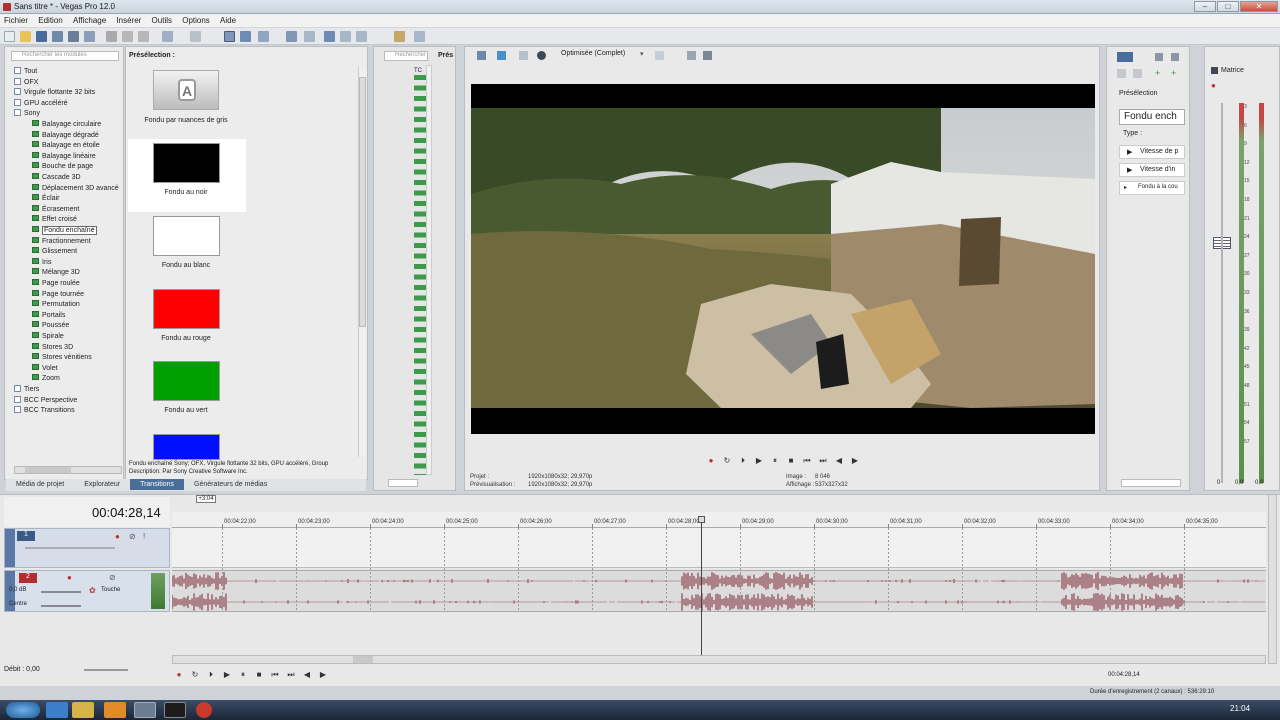 The height and width of the screenshot is (720, 1280). I want to click on timeline-h-scrollbar, so click(719, 659).